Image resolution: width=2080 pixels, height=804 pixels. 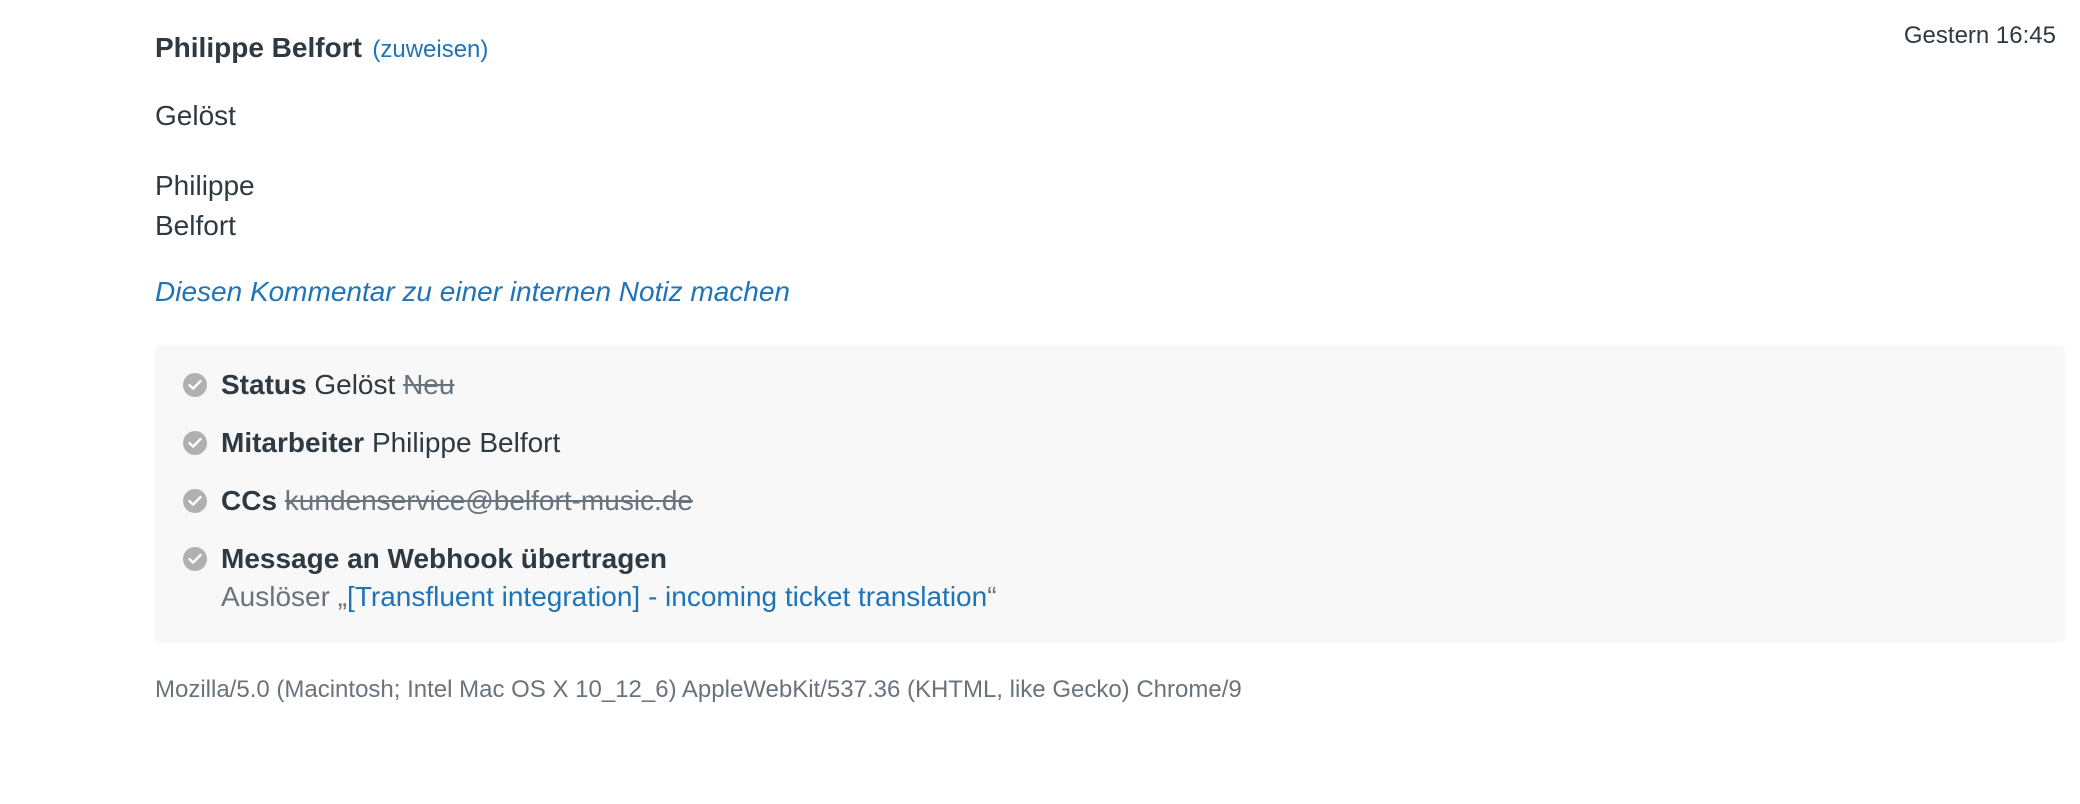 I want to click on signature-first-name: Philippe, so click(x=205, y=185).